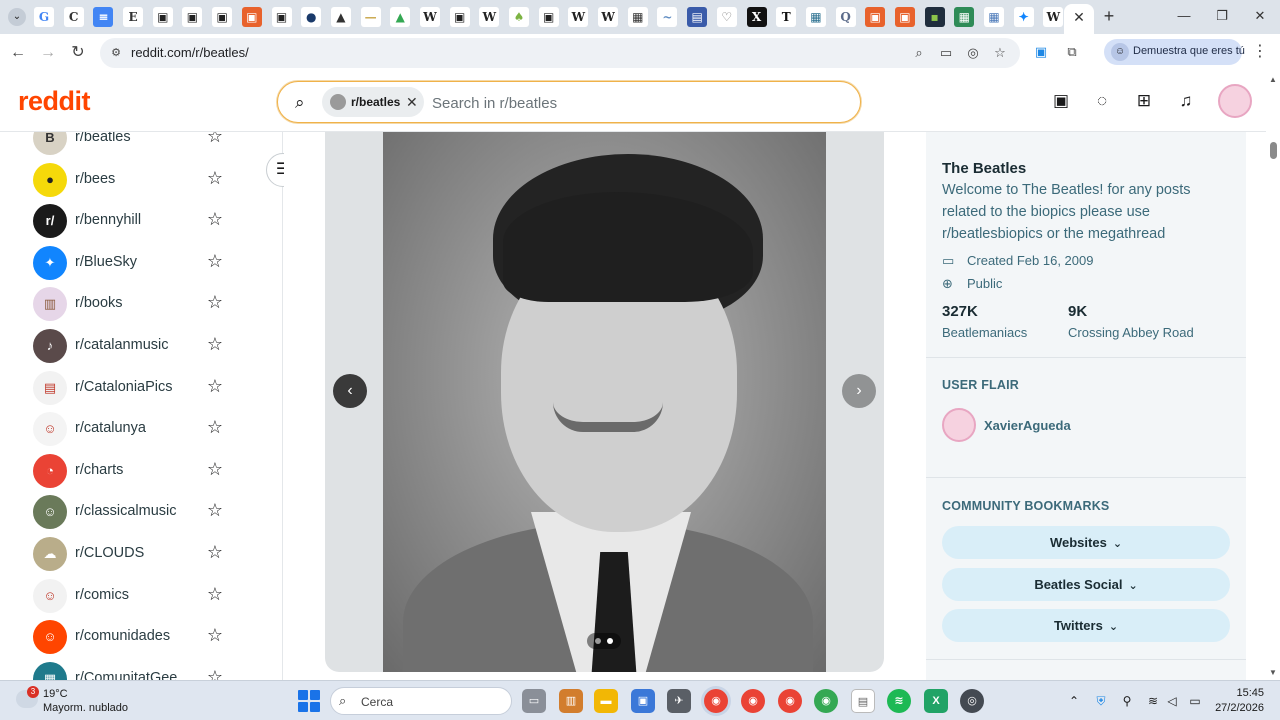 The image size is (1280, 720). What do you see at coordinates (340, 17) in the screenshot?
I see `temple-icon: ▲` at bounding box center [340, 17].